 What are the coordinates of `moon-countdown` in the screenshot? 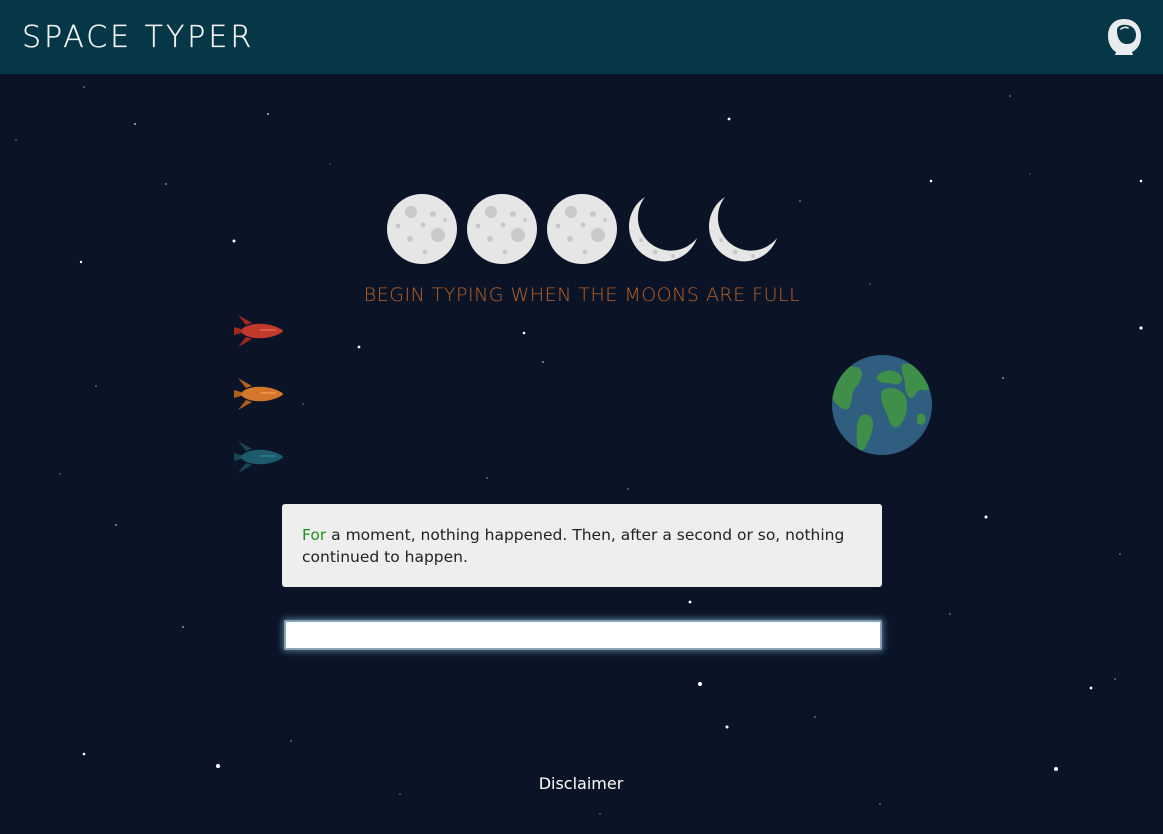 It's located at (585, 229).